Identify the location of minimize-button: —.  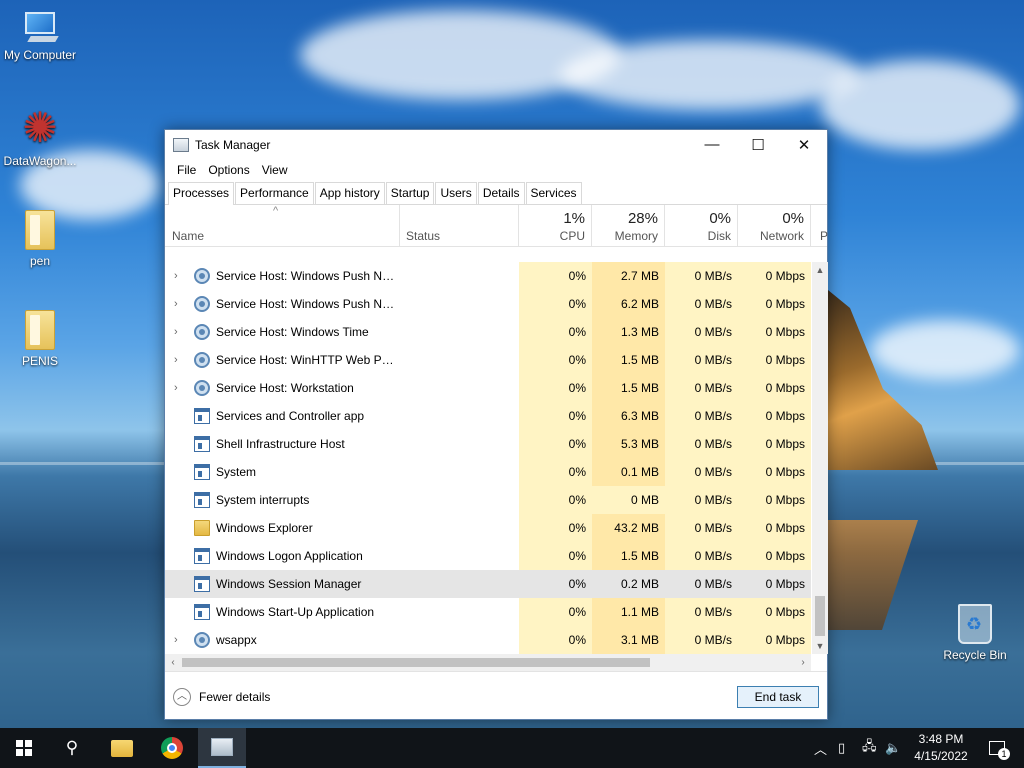
(712, 144).